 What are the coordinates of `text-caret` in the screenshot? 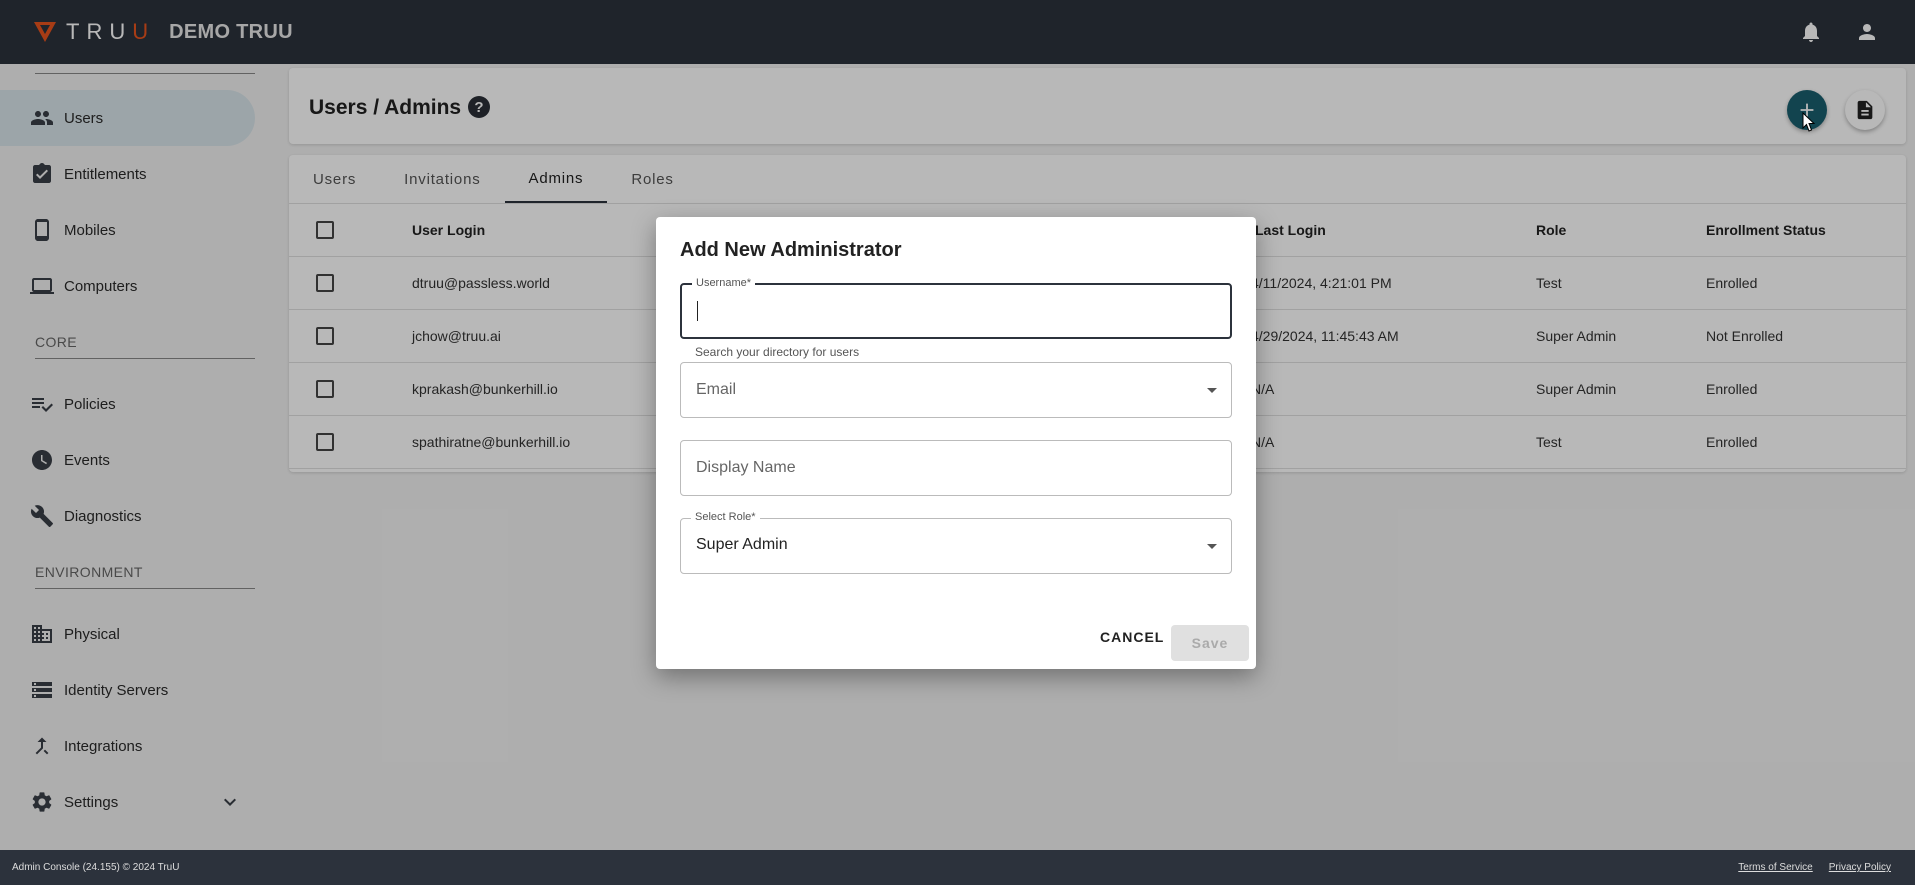 It's located at (697, 311).